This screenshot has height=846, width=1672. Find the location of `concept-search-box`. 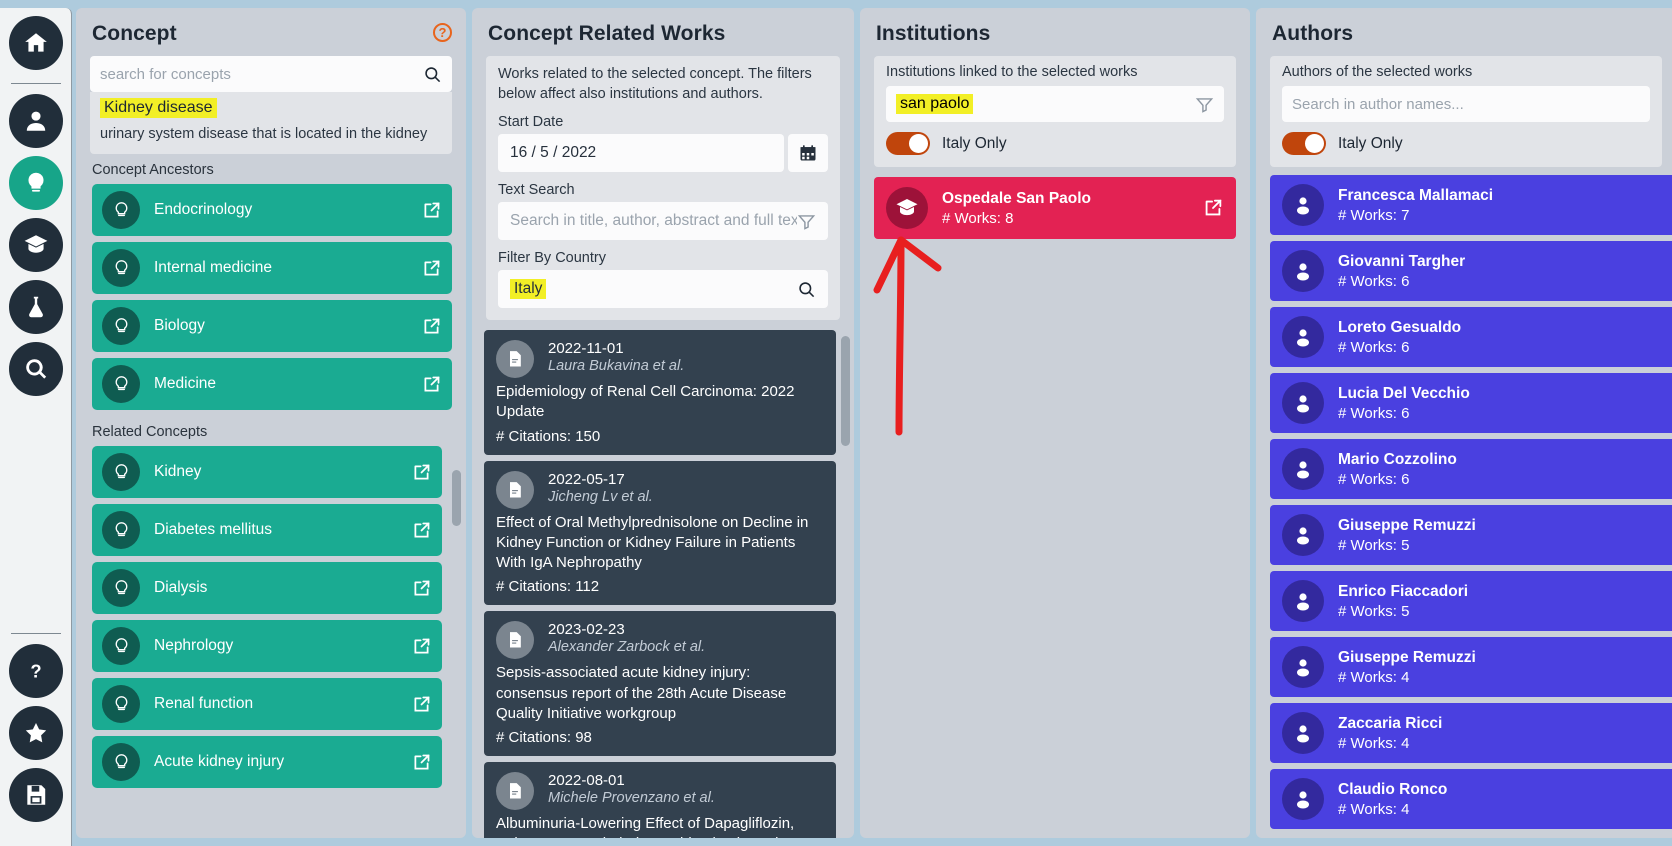

concept-search-box is located at coordinates (271, 74).